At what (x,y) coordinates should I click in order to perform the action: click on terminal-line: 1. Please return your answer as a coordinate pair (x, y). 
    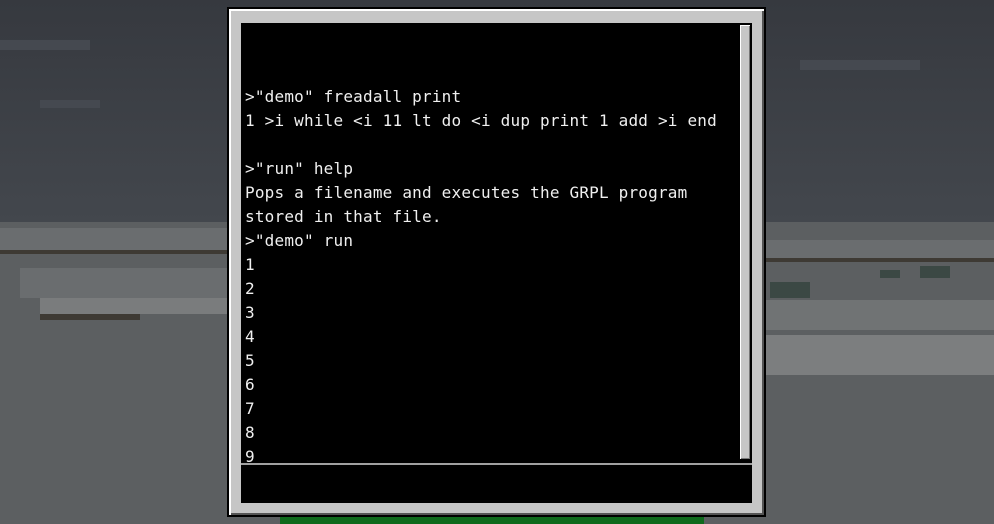
    Looking at the image, I should click on (250, 264).